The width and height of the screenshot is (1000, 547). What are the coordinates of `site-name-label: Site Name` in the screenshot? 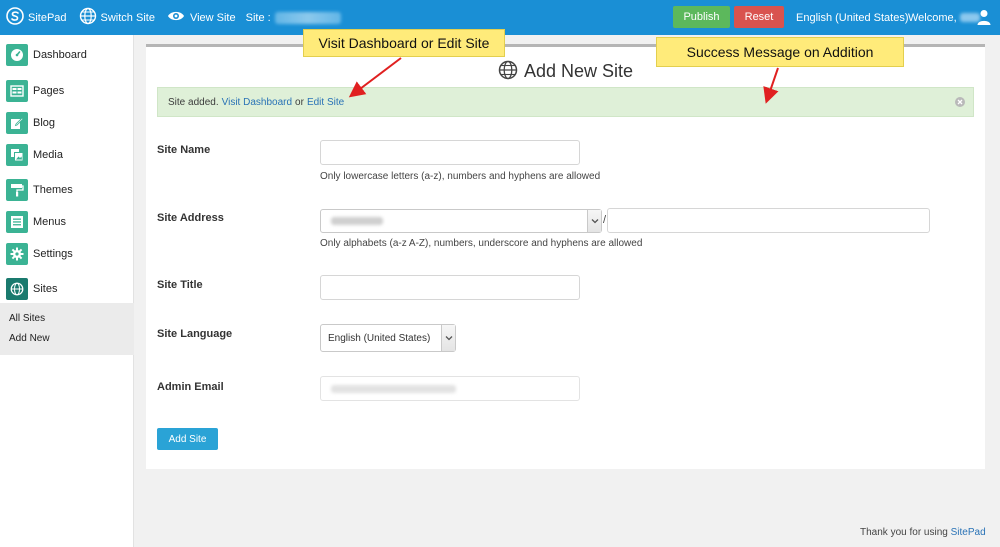 It's located at (184, 150).